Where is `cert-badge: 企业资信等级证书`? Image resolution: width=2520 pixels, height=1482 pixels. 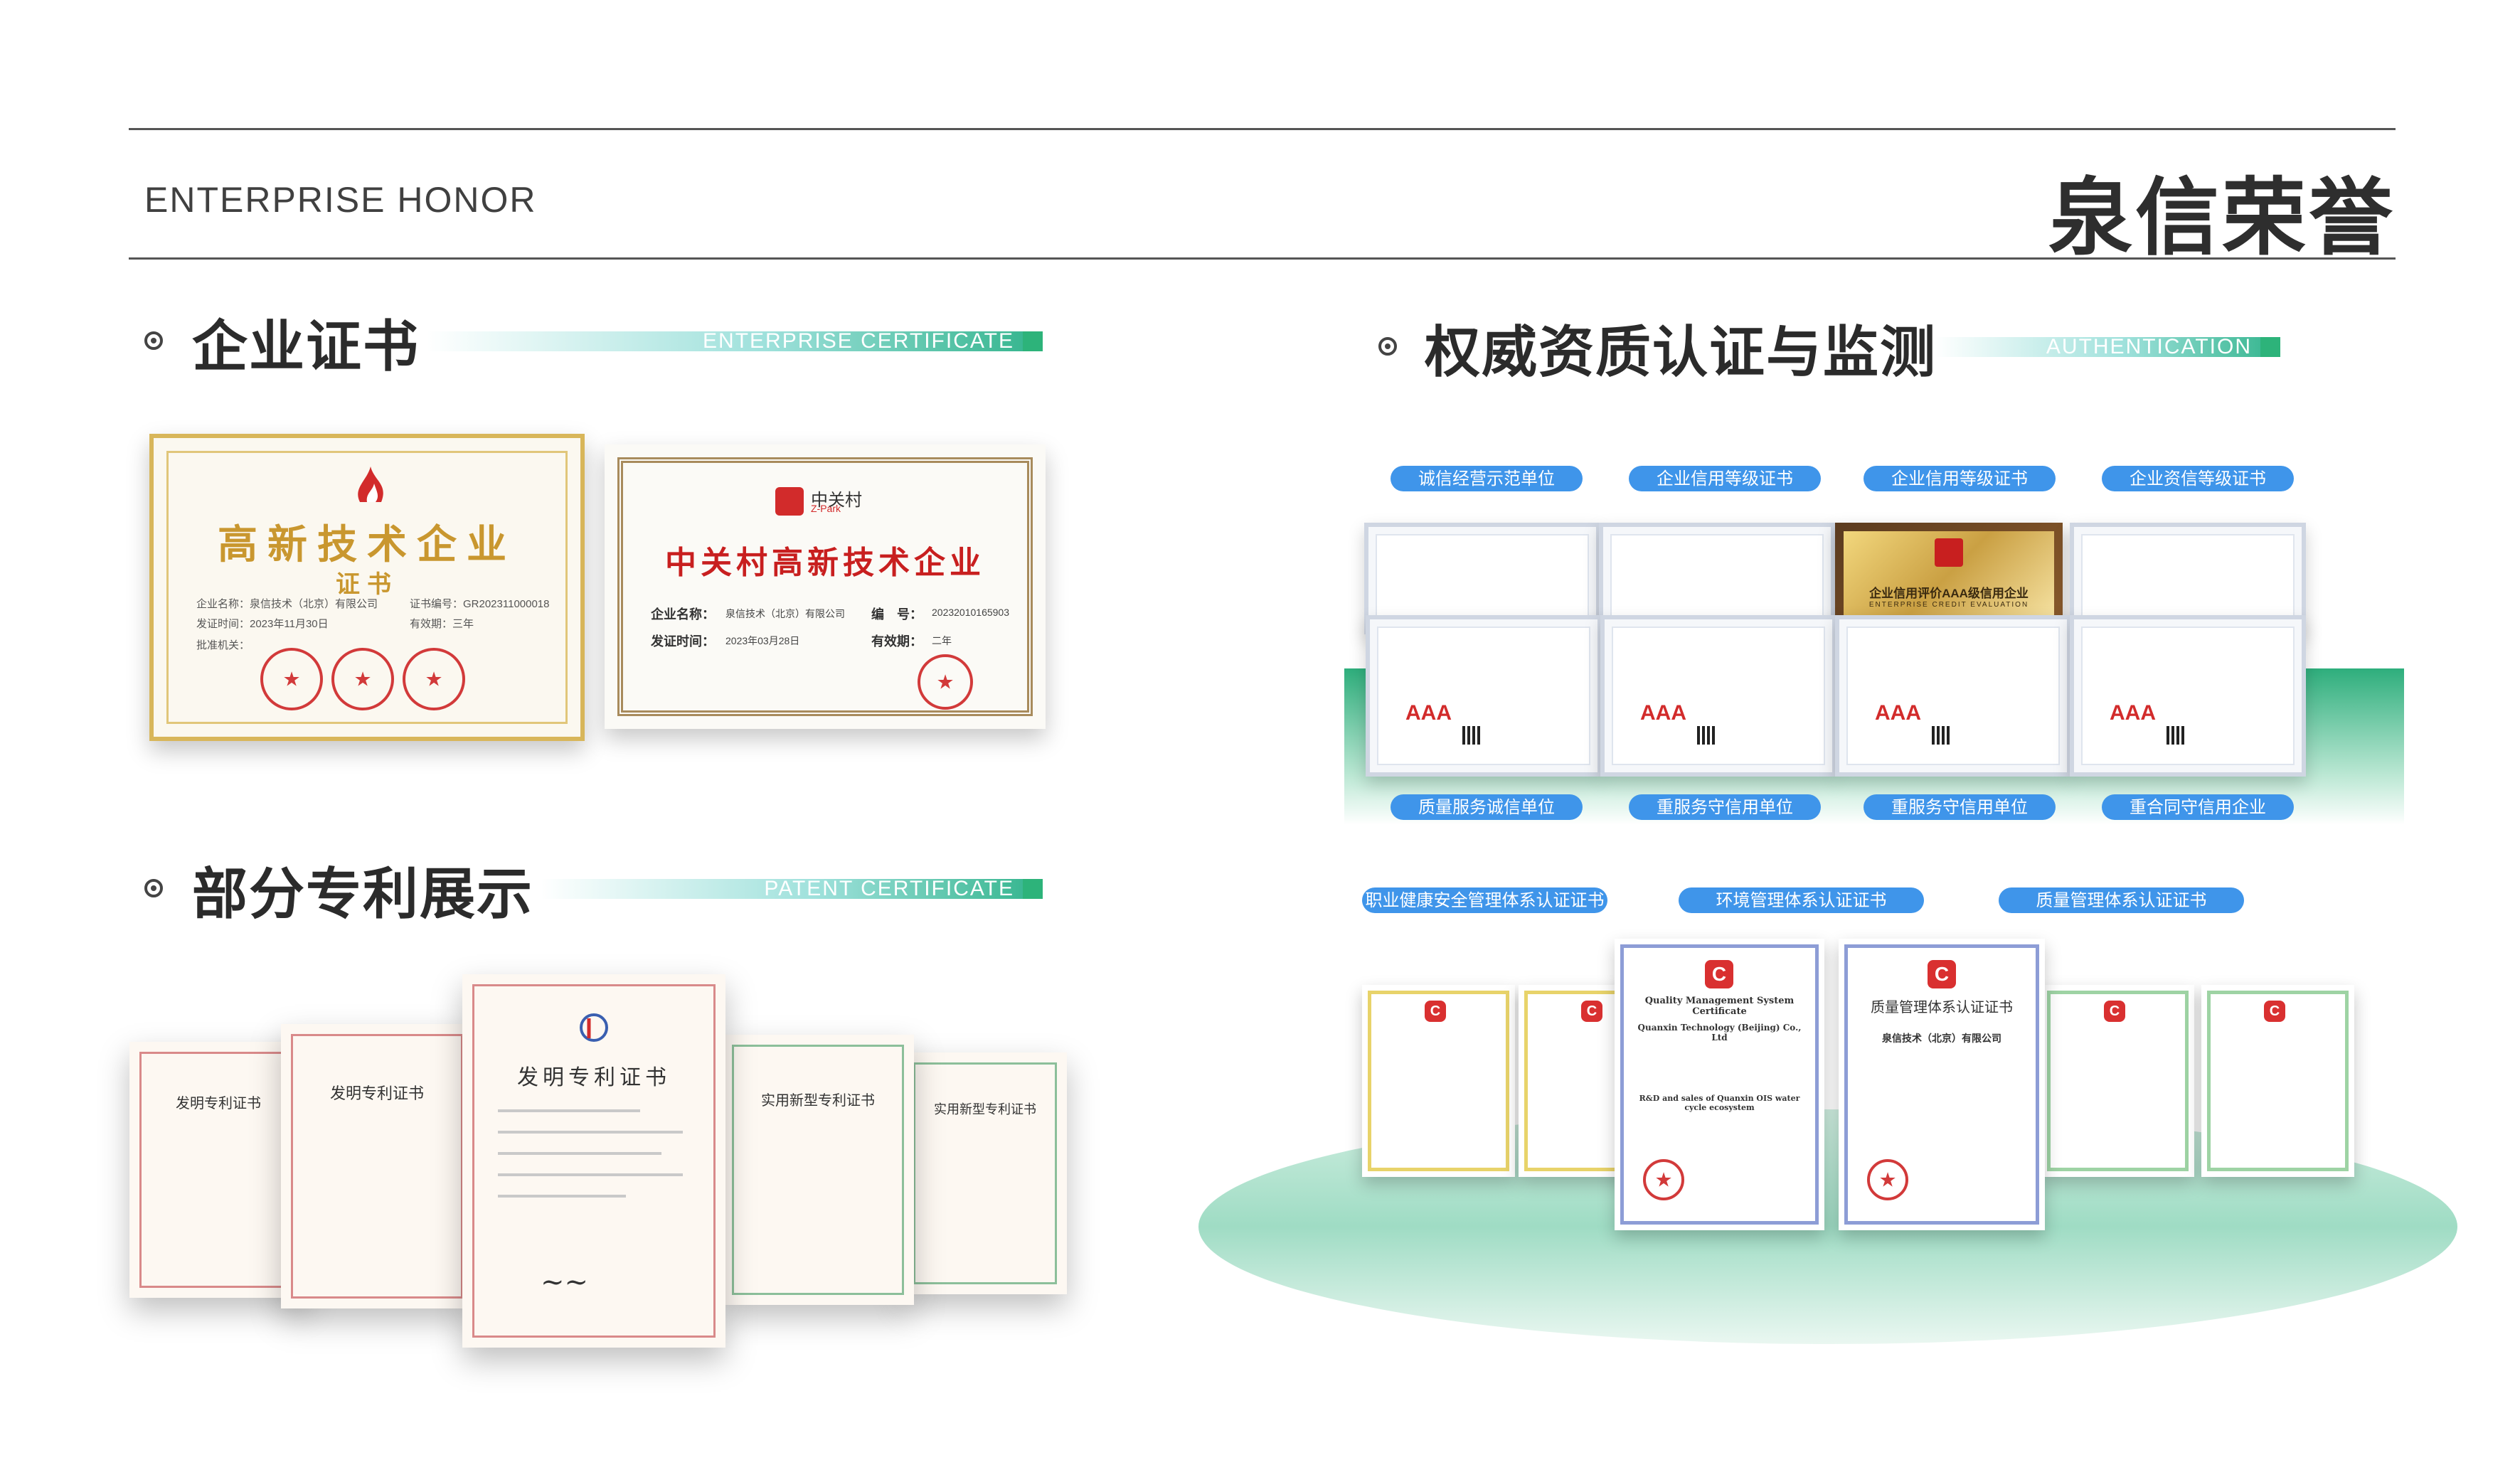 cert-badge: 企业资信等级证书 is located at coordinates (2198, 478).